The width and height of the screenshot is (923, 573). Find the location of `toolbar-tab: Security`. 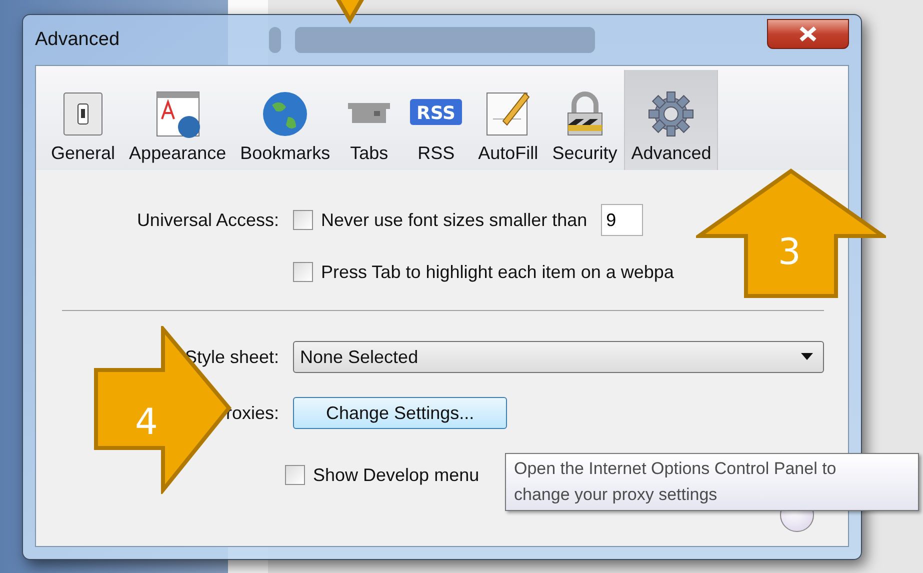

toolbar-tab: Security is located at coordinates (584, 120).